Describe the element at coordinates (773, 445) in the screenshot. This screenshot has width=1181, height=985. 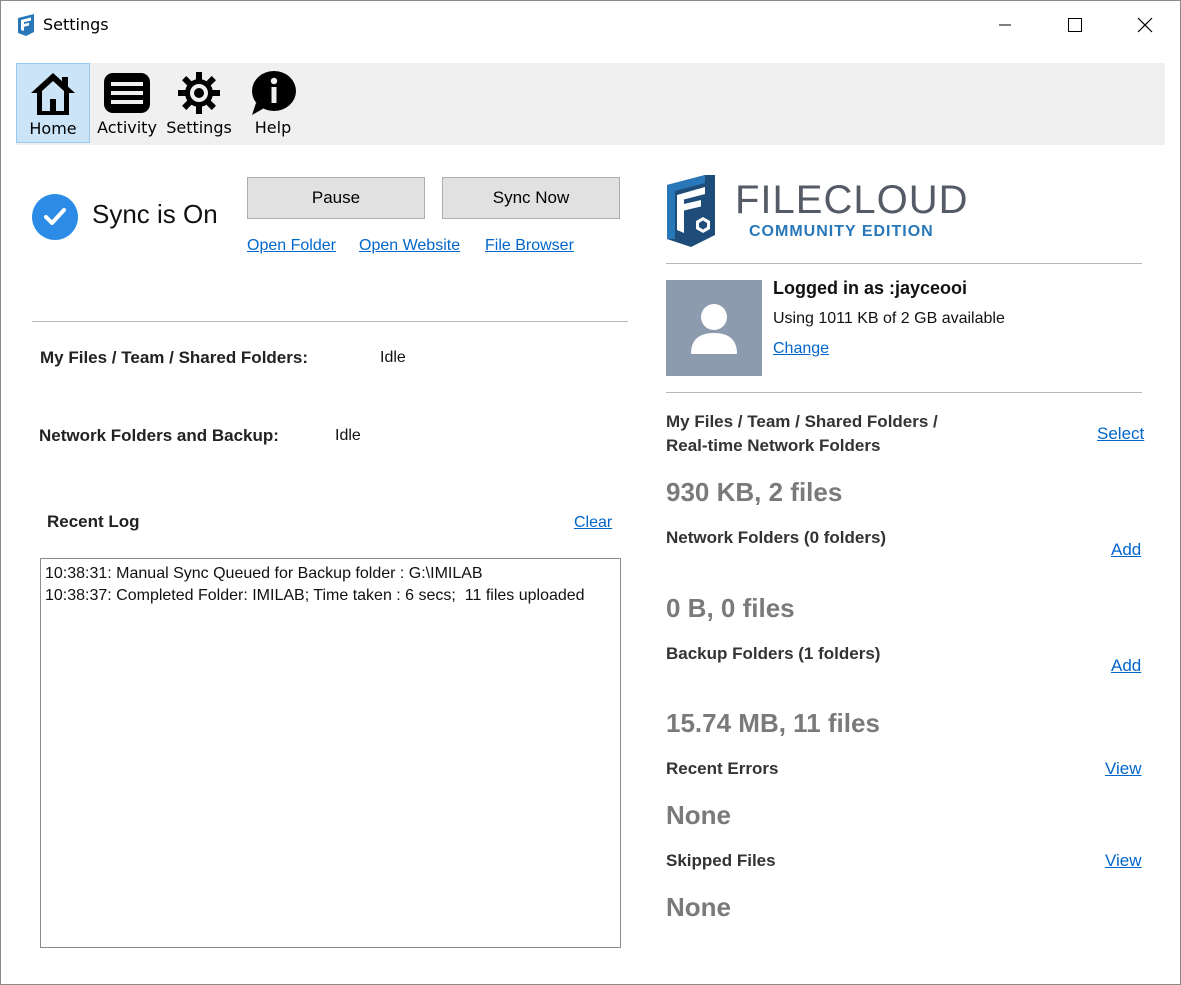
I see `my-files-summary-label-line2: Real-time Network Folders` at that location.